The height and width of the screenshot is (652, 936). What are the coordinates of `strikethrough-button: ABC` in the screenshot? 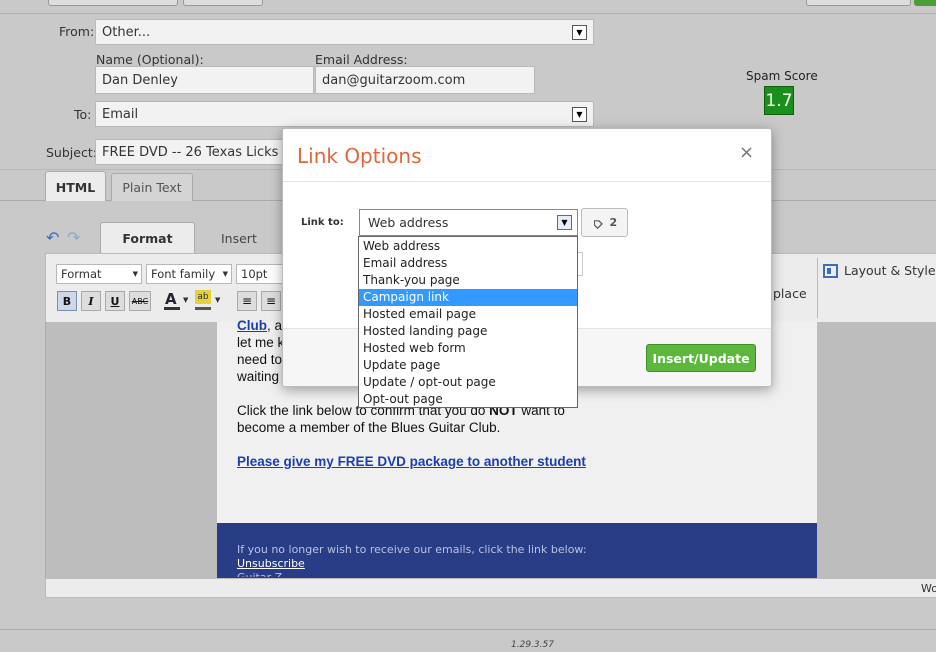 It's located at (140, 301).